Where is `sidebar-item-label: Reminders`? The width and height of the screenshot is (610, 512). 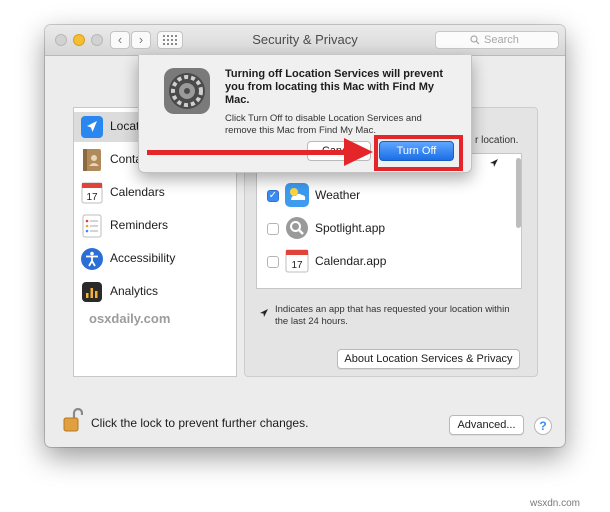
sidebar-item-label: Reminders is located at coordinates (139, 225).